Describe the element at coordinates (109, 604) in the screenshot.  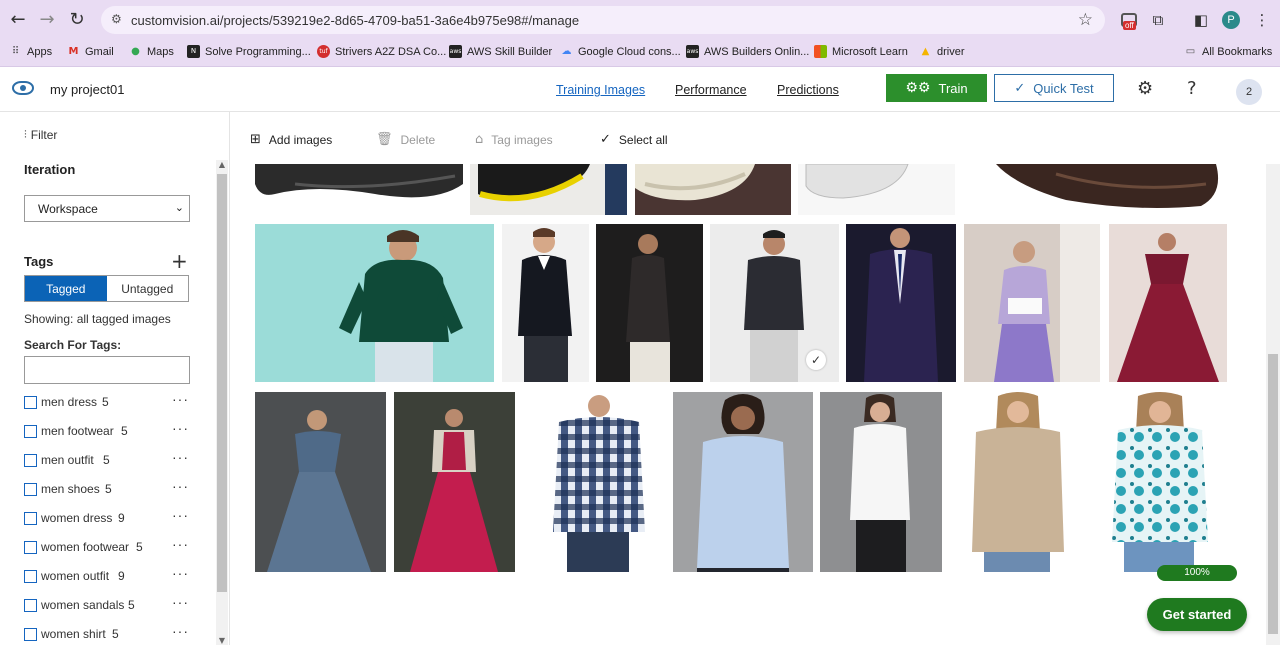
I see `tag-item-women-sandals: women sandals 5 ···` at that location.